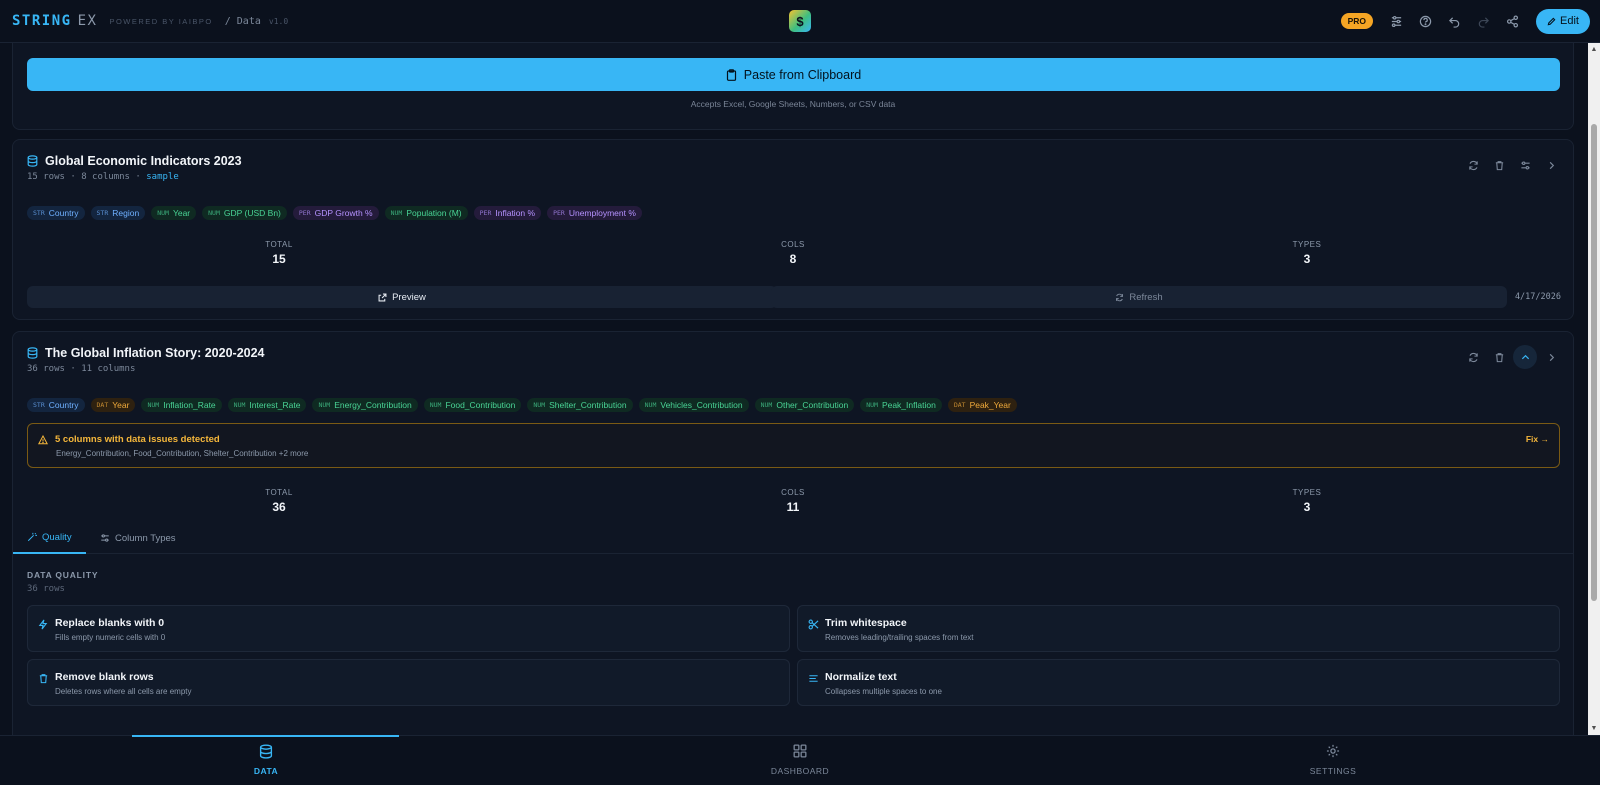  What do you see at coordinates (279, 253) in the screenshot?
I see `stat-total: TOTAL 15` at bounding box center [279, 253].